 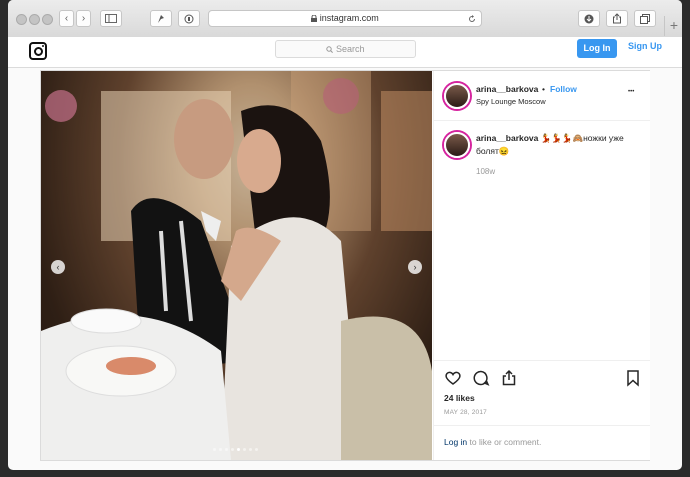 I want to click on login-prompt: Log in to like or comment., so click(x=492, y=442).